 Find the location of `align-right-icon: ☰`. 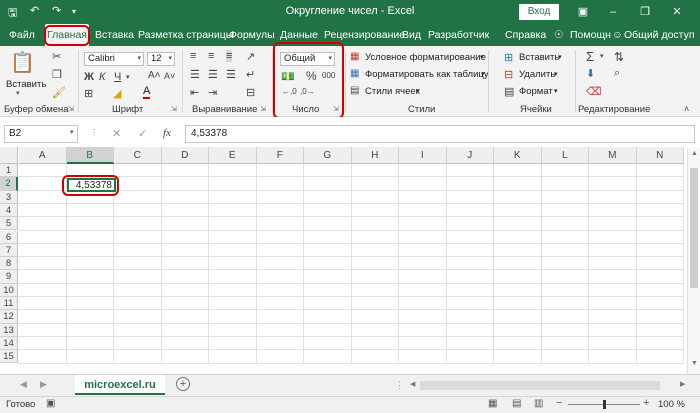

align-right-icon: ☰ is located at coordinates (231, 74).